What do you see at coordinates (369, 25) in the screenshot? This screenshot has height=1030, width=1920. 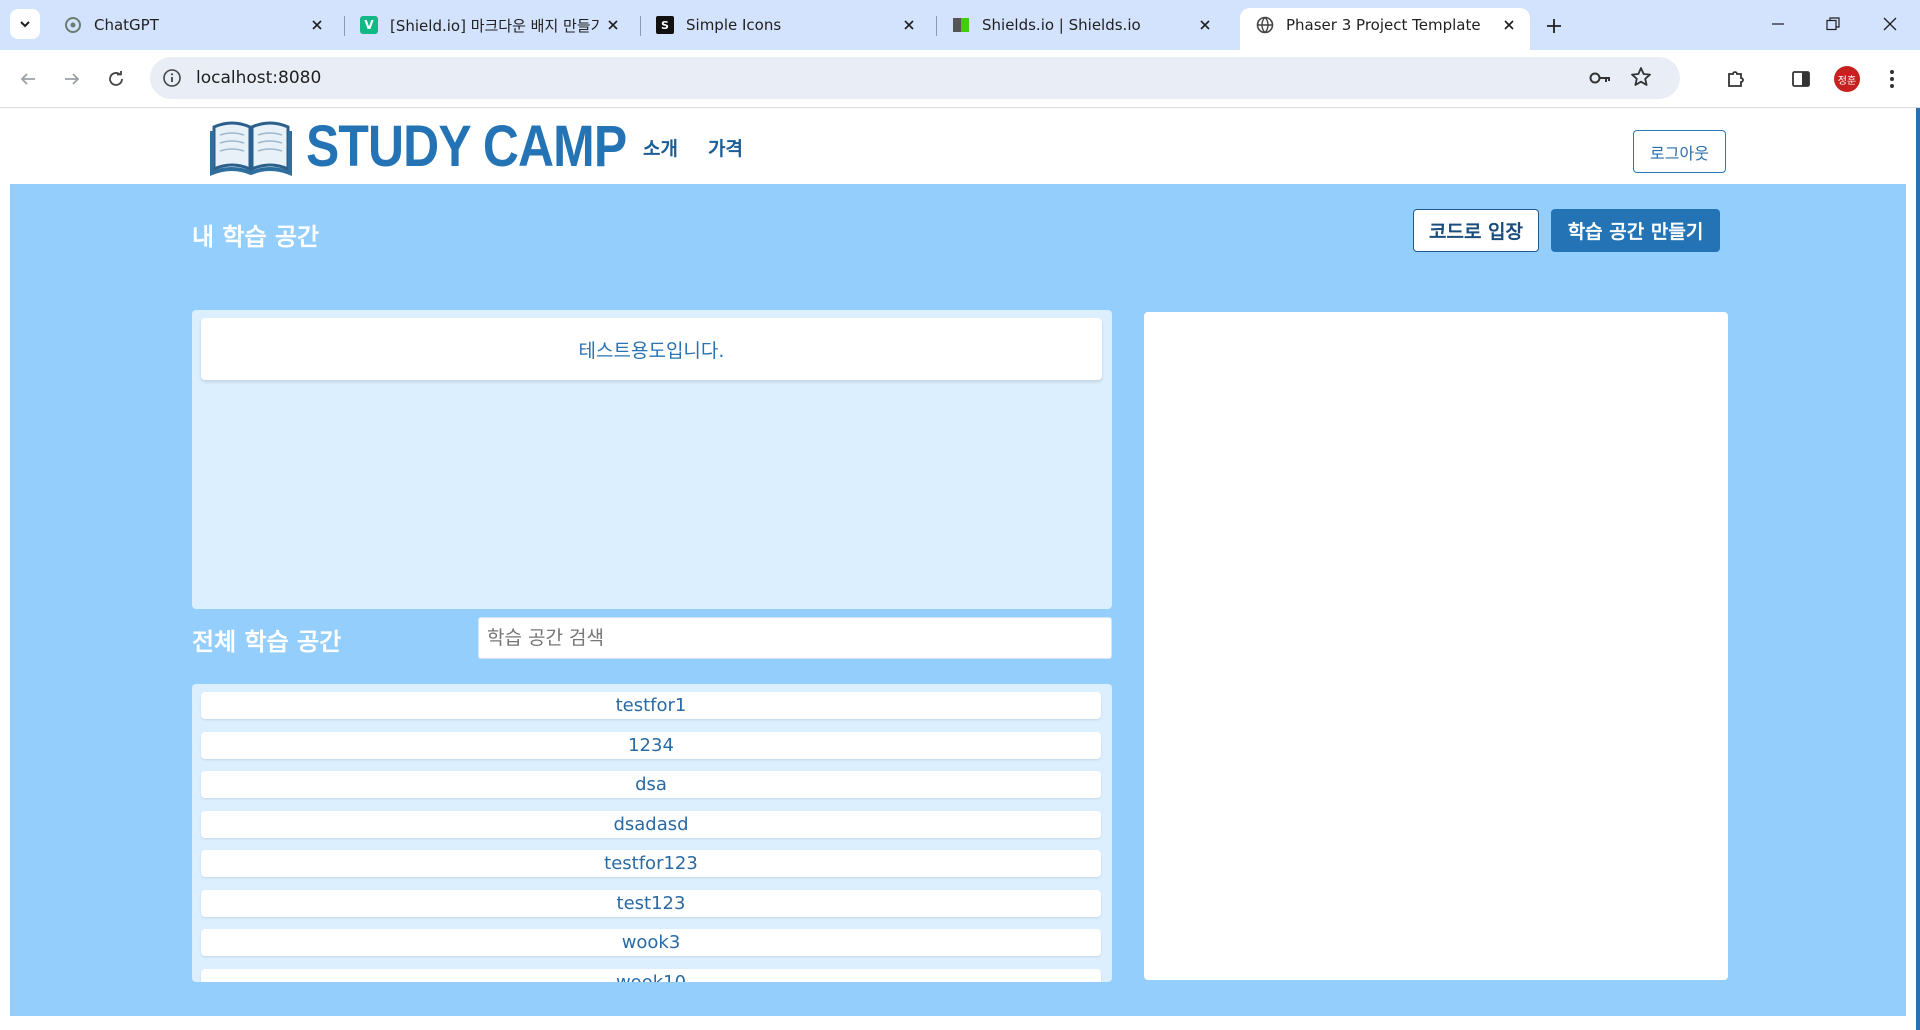 I see `velog-icon: V` at bounding box center [369, 25].